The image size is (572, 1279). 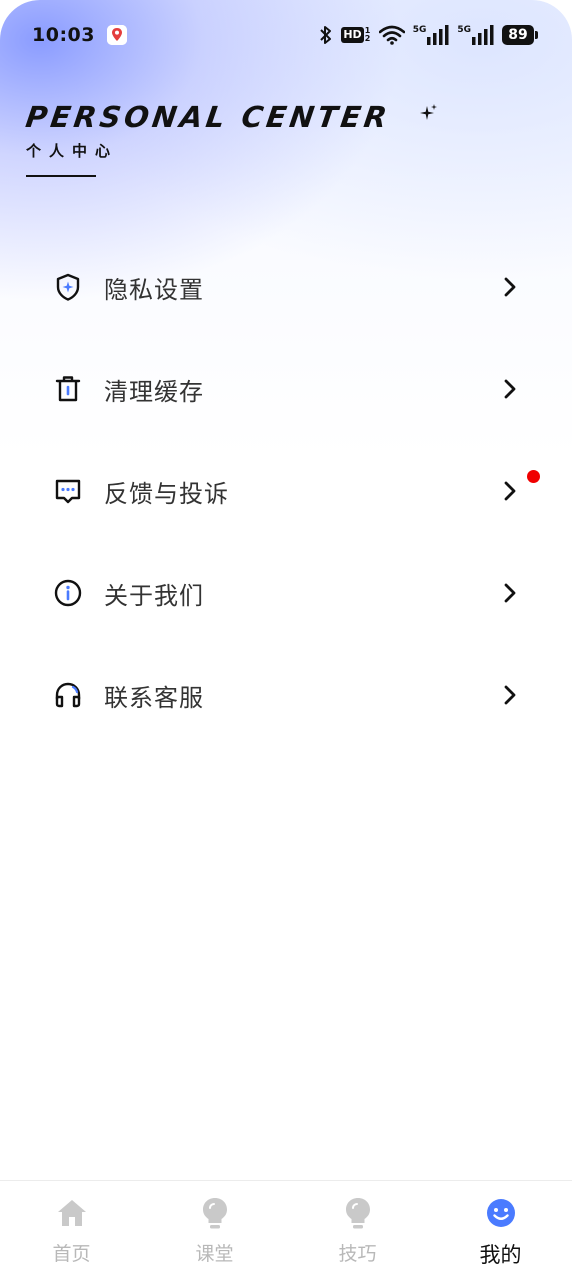 What do you see at coordinates (520, 35) in the screenshot?
I see `battery-indicator: 89` at bounding box center [520, 35].